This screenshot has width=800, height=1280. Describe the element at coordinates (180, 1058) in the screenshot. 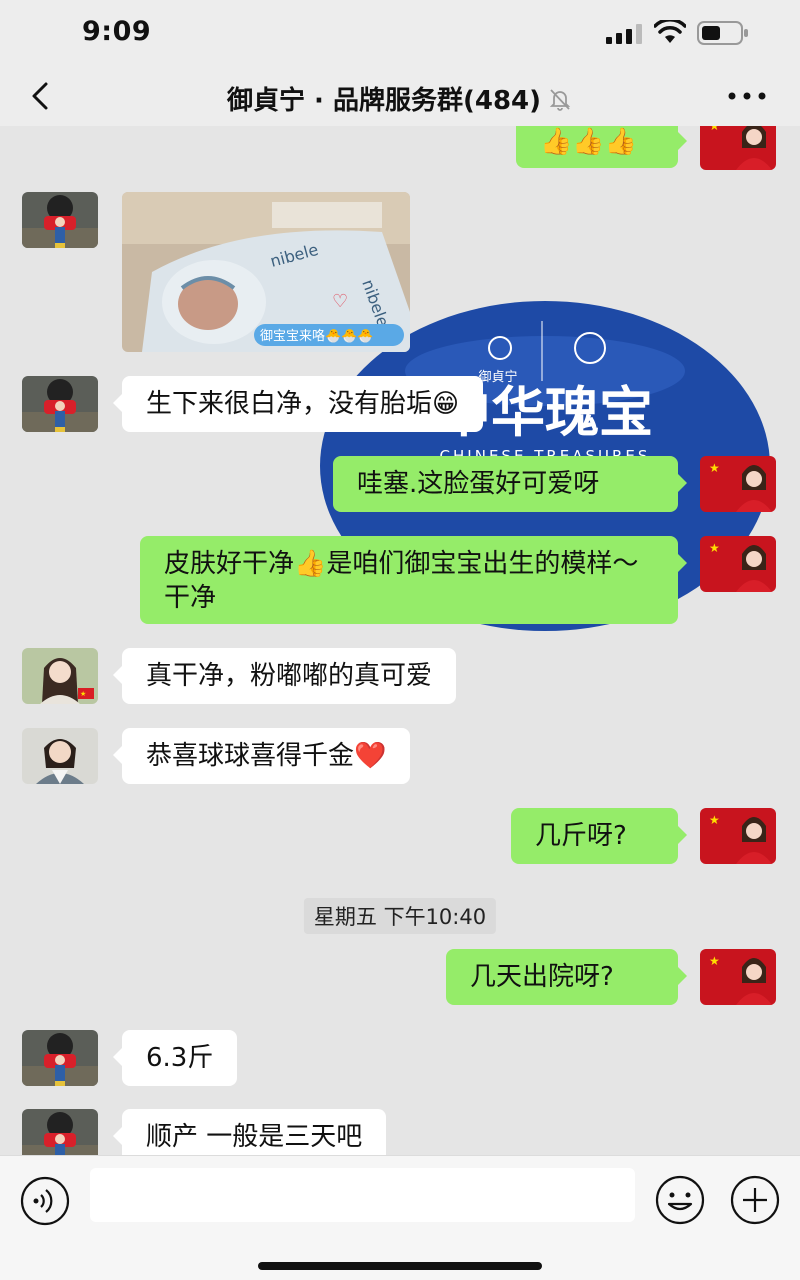

I see `message-text: 6.3斤` at that location.